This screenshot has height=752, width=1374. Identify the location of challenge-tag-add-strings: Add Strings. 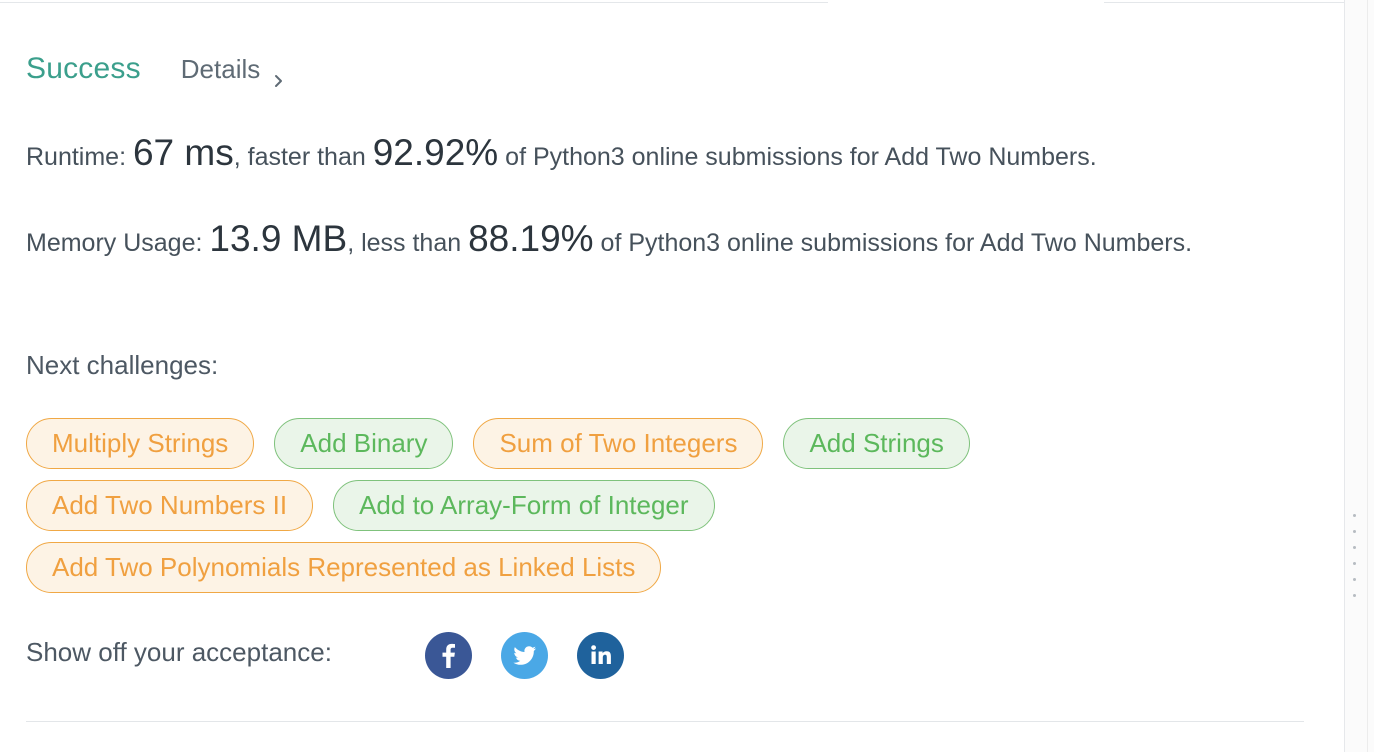
(876, 443).